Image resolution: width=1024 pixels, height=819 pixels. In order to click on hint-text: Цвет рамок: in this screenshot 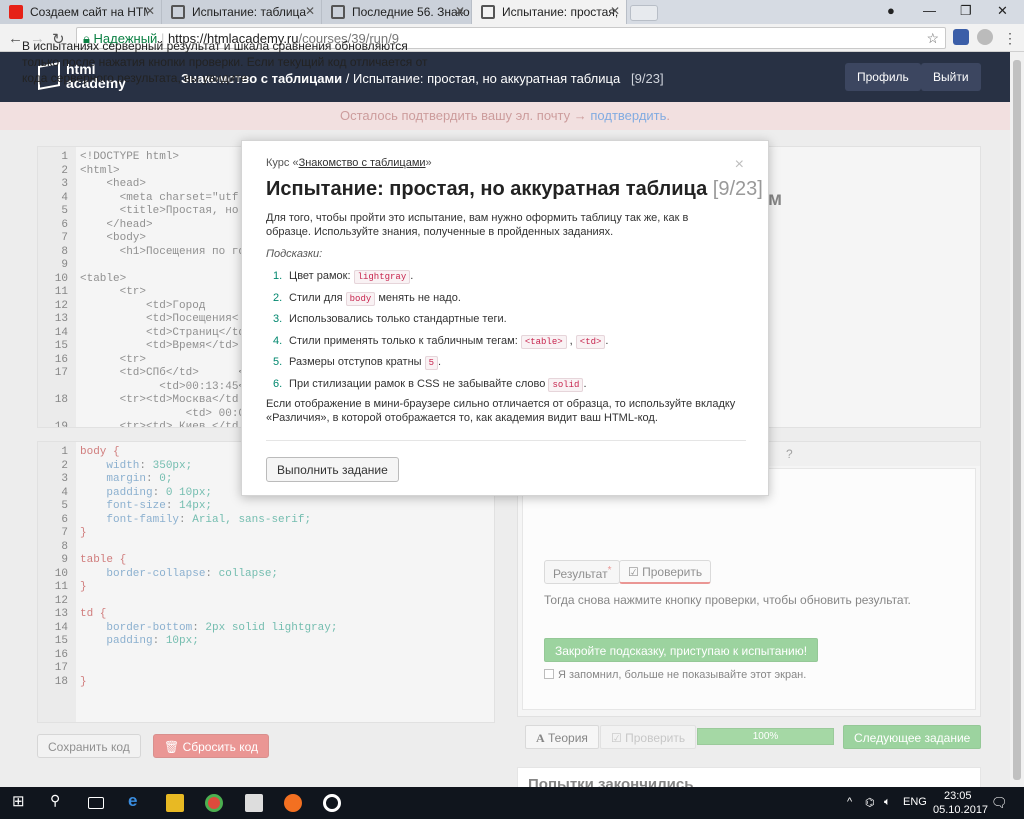, I will do `click(320, 276)`.